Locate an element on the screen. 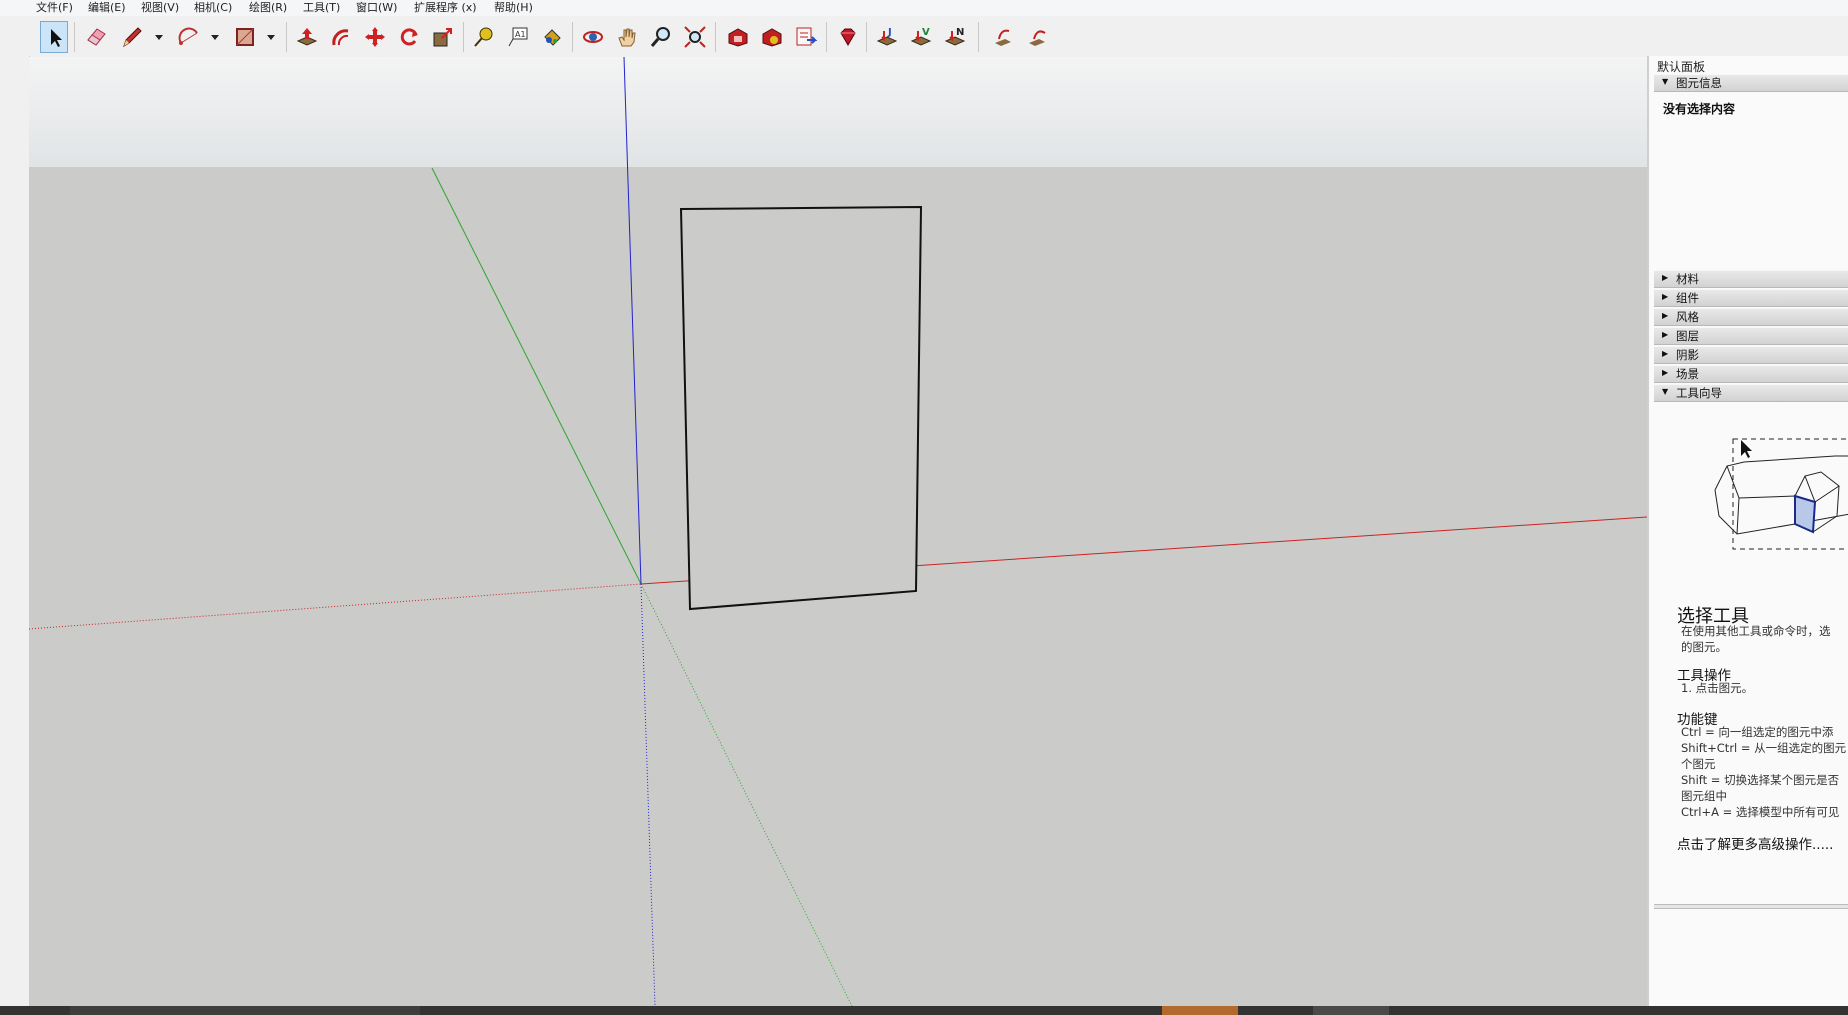  triangle-right-icon: ▶ is located at coordinates (1665, 315).